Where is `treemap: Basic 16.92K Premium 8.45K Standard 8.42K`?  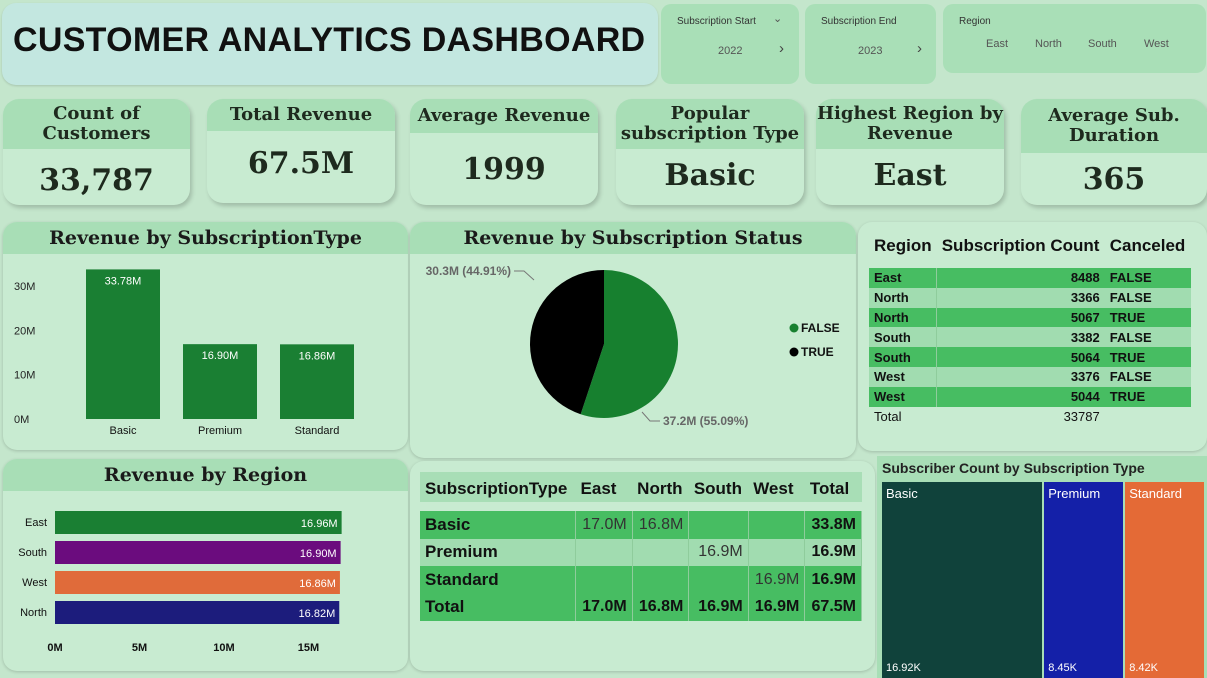
treemap: Basic 16.92K Premium 8.45K Standard 8.42K is located at coordinates (1044, 580).